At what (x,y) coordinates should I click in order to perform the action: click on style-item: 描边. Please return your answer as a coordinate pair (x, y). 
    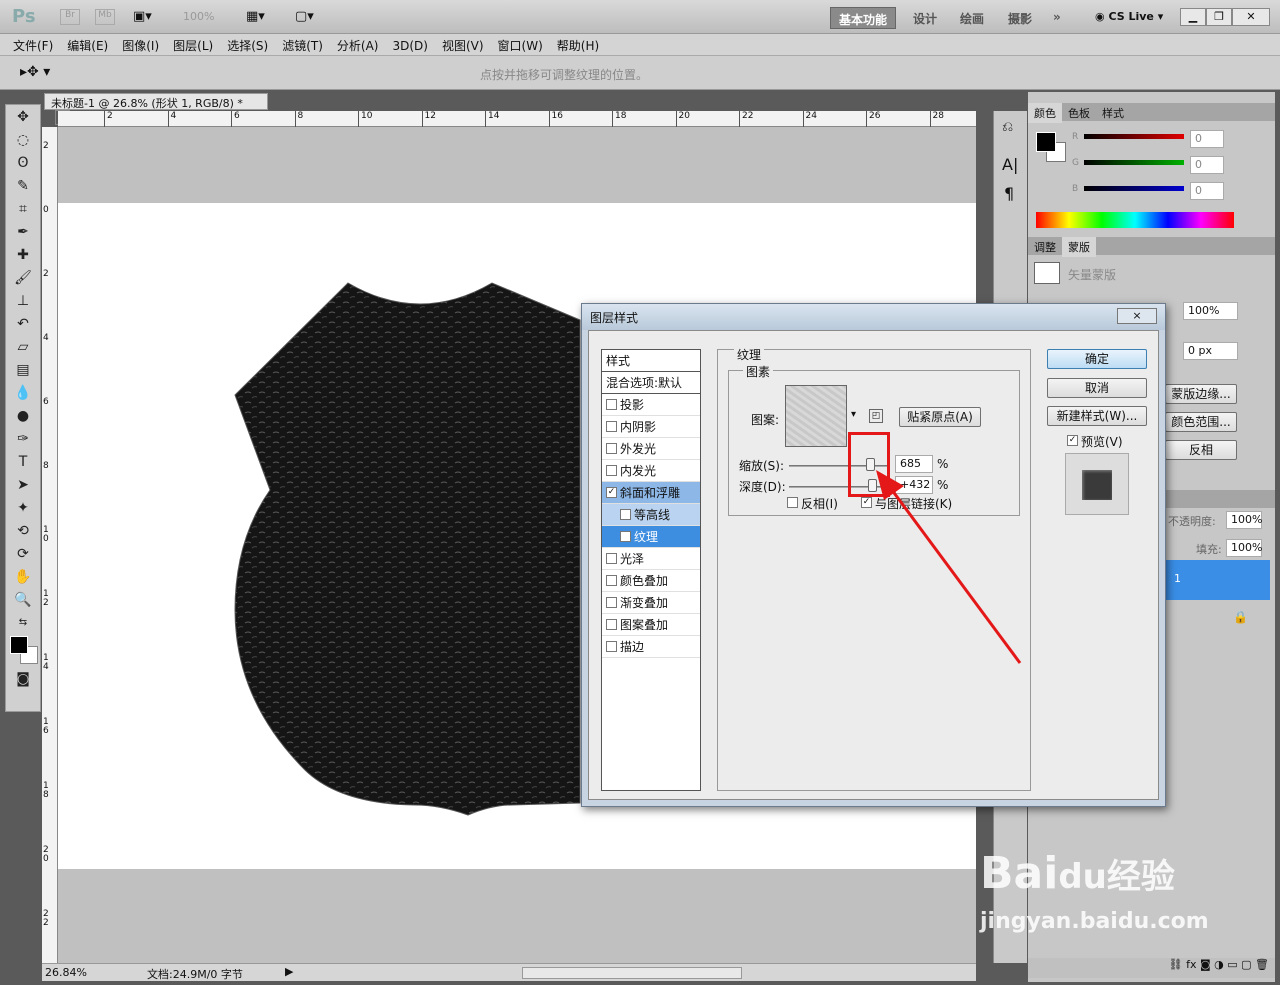
    Looking at the image, I should click on (651, 647).